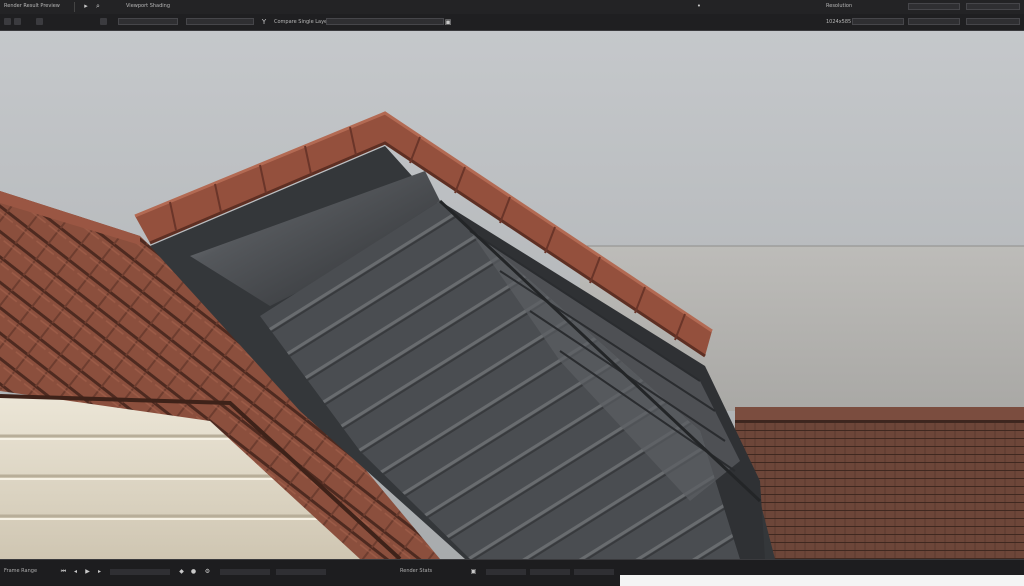 The height and width of the screenshot is (586, 1024). What do you see at coordinates (140, 572) in the screenshot?
I see `frame-field` at bounding box center [140, 572].